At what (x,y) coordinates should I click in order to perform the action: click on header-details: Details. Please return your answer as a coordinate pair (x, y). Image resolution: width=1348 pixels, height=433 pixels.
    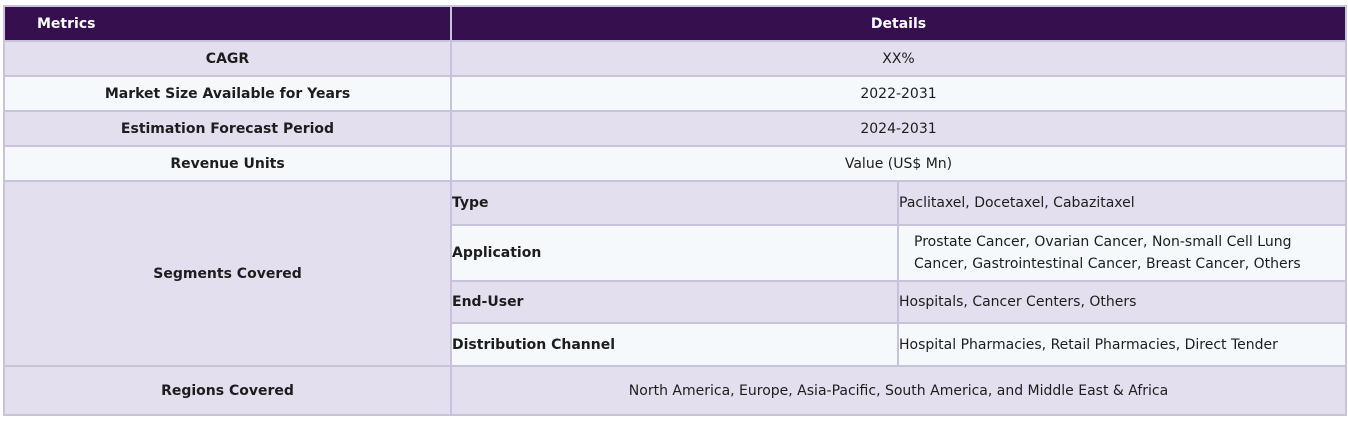
    Looking at the image, I should click on (898, 23).